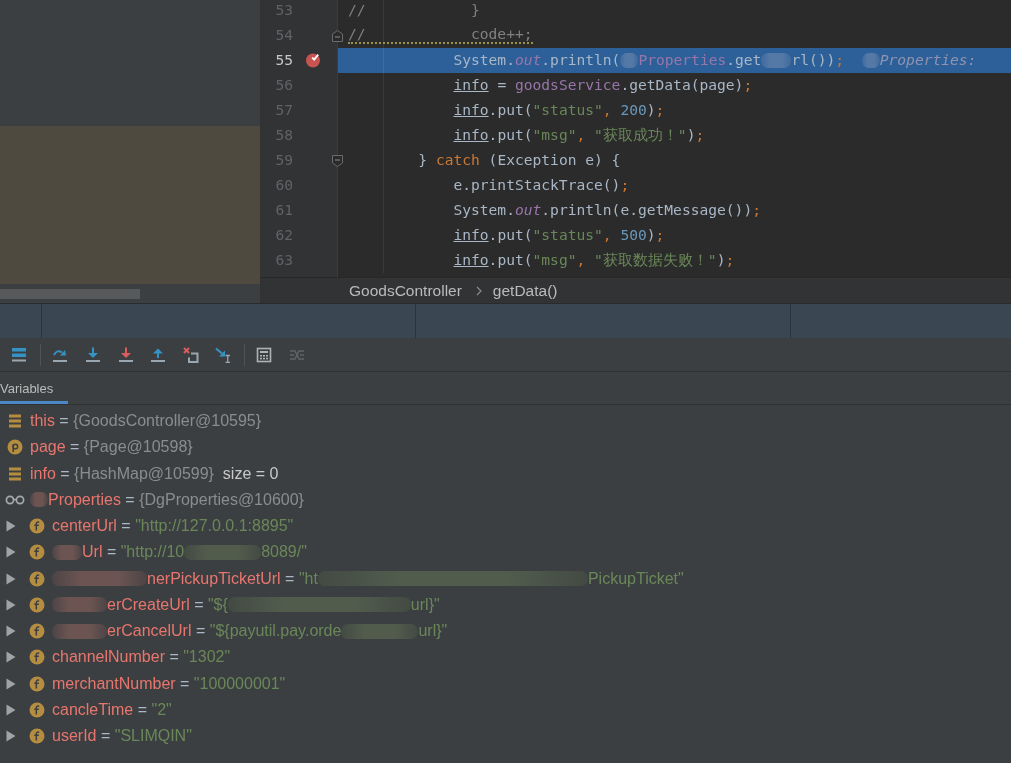 This screenshot has width=1011, height=763. What do you see at coordinates (579, 135) in the screenshot?
I see `code-text: info.put("msg", "获取成功！");` at bounding box center [579, 135].